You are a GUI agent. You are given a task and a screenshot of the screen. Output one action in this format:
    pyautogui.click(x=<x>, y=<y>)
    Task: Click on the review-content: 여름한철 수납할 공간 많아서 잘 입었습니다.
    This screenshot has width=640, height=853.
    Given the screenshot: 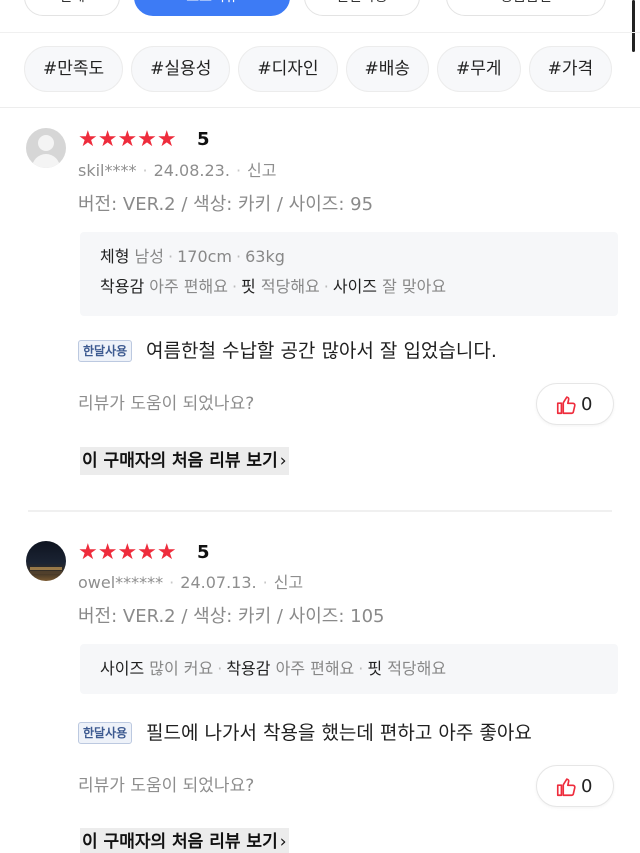 What is the action you would take?
    pyautogui.click(x=321, y=351)
    